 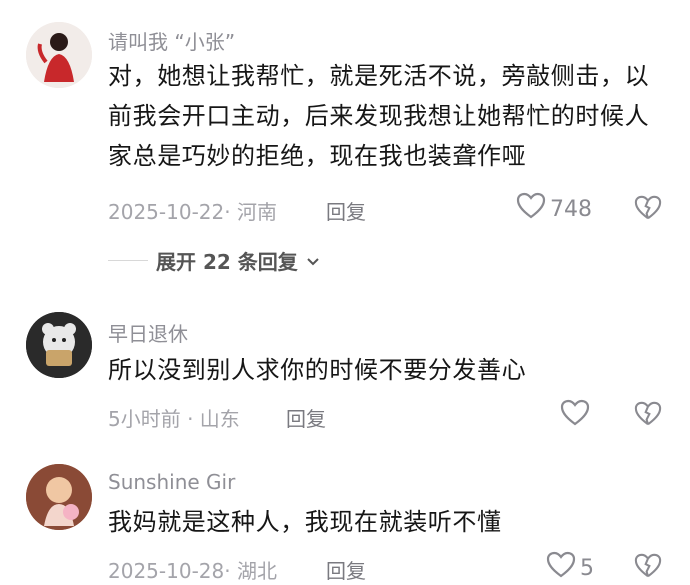 What do you see at coordinates (587, 568) in the screenshot?
I see `like-count: 5` at bounding box center [587, 568].